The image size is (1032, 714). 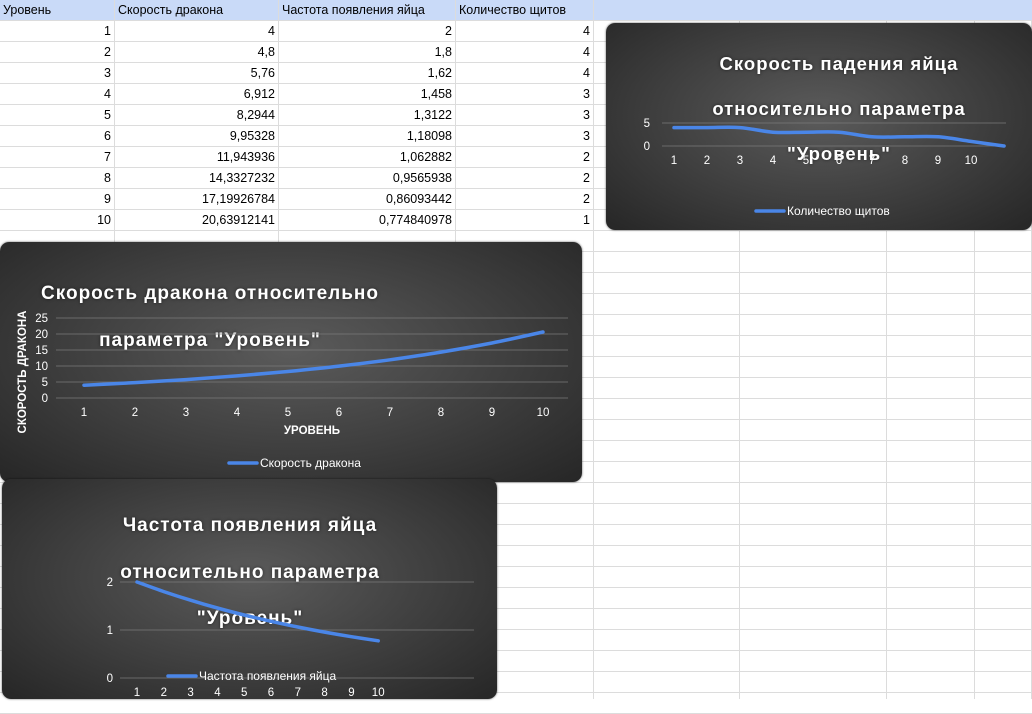 What do you see at coordinates (367, 52) in the screenshot?
I see `table-cell: 1,8` at bounding box center [367, 52].